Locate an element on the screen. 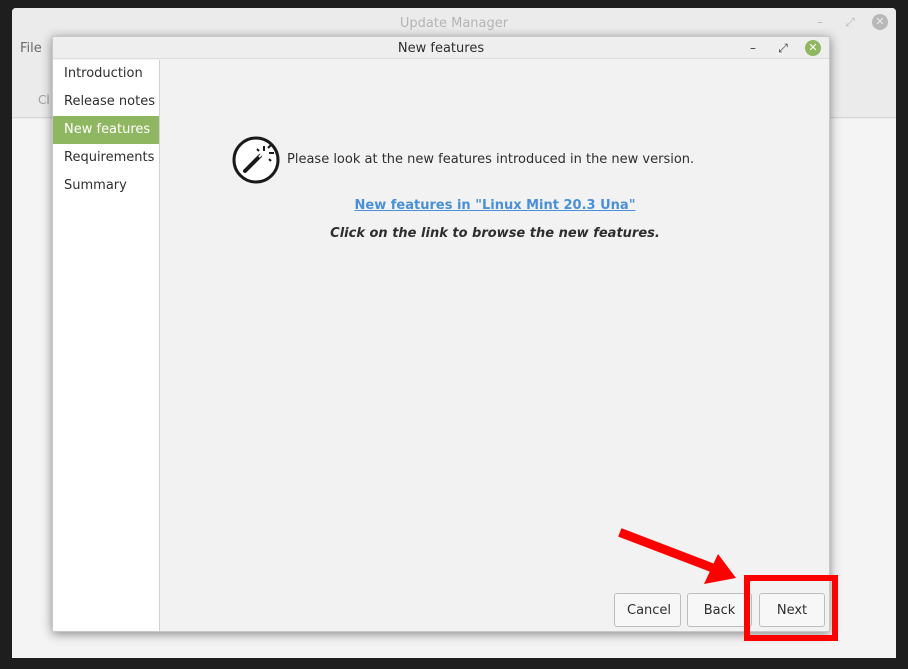 The image size is (908, 669). dialog-titlebar: New features – ⤢ ✕ is located at coordinates (441, 48).